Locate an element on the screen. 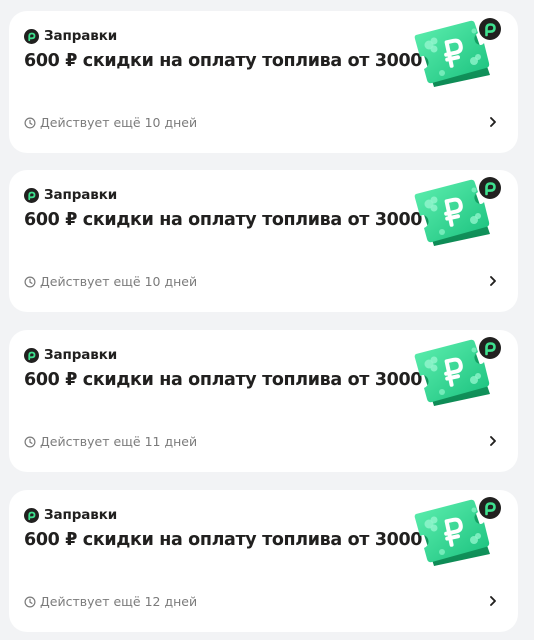 The height and width of the screenshot is (640, 534). validity-row: Действует ещё 12 дней is located at coordinates (110, 601).